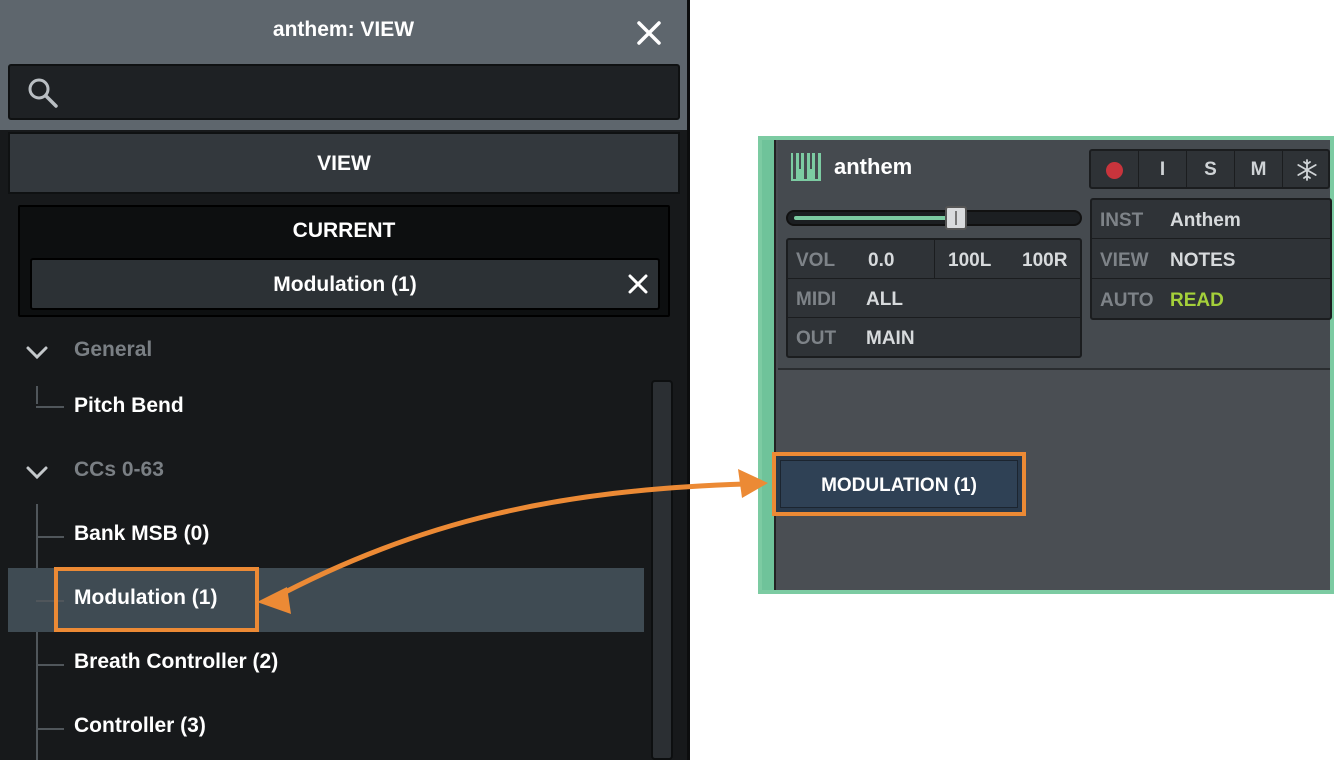 The image size is (1334, 760). What do you see at coordinates (872, 218) in the screenshot?
I see `volume-slider-fill` at bounding box center [872, 218].